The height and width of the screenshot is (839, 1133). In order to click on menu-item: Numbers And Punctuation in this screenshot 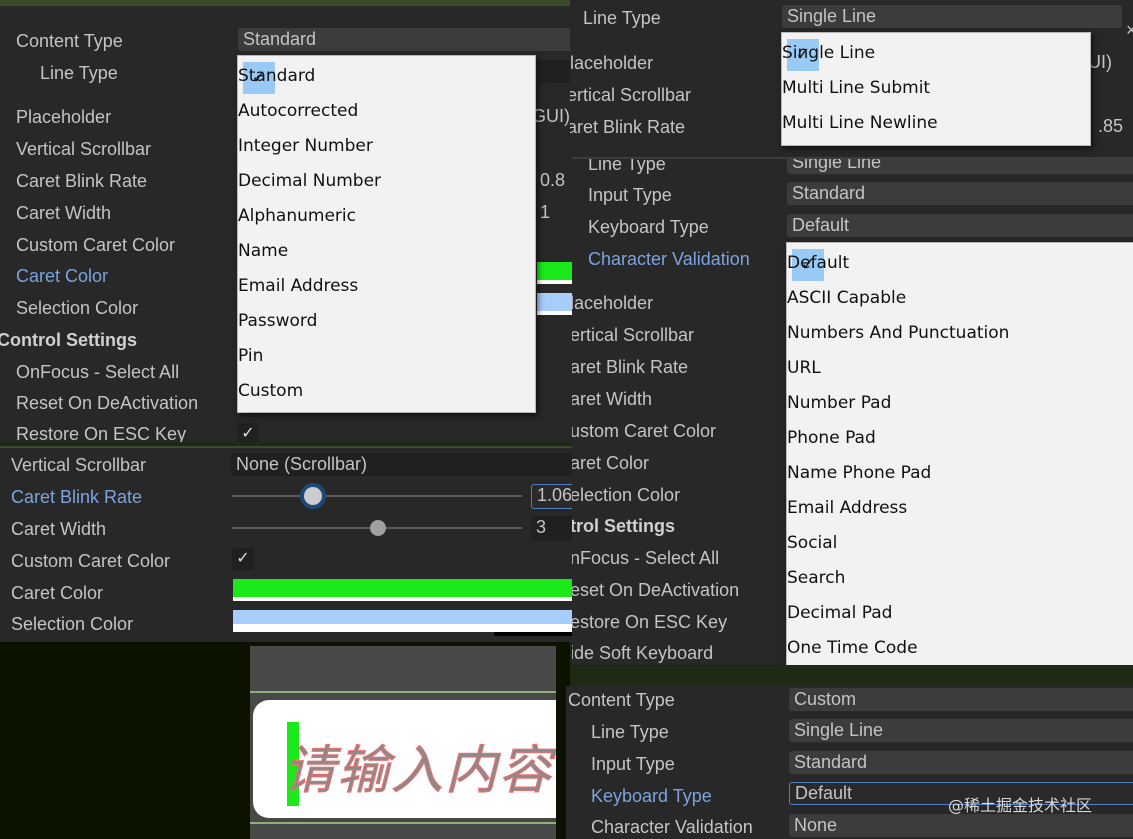, I will do `click(960, 333)`.